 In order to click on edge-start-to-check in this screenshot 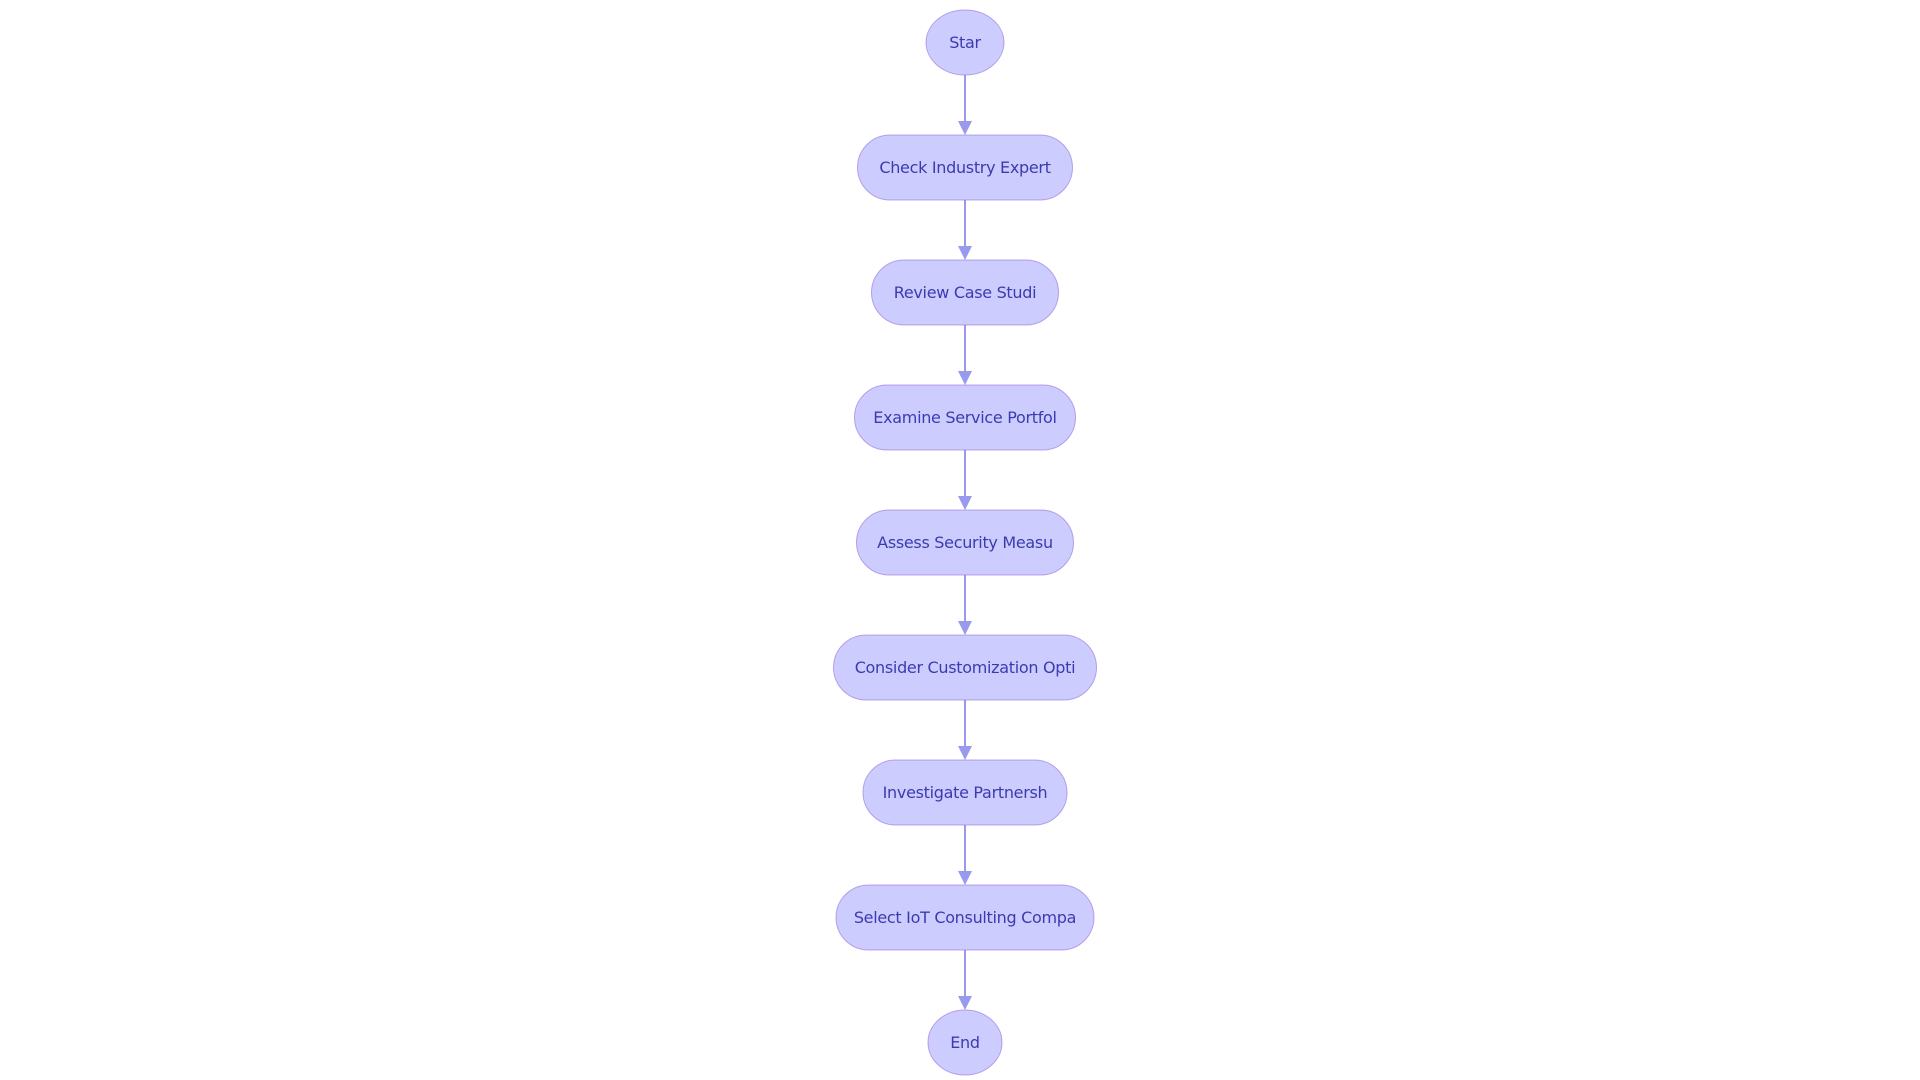, I will do `click(965, 105)`.